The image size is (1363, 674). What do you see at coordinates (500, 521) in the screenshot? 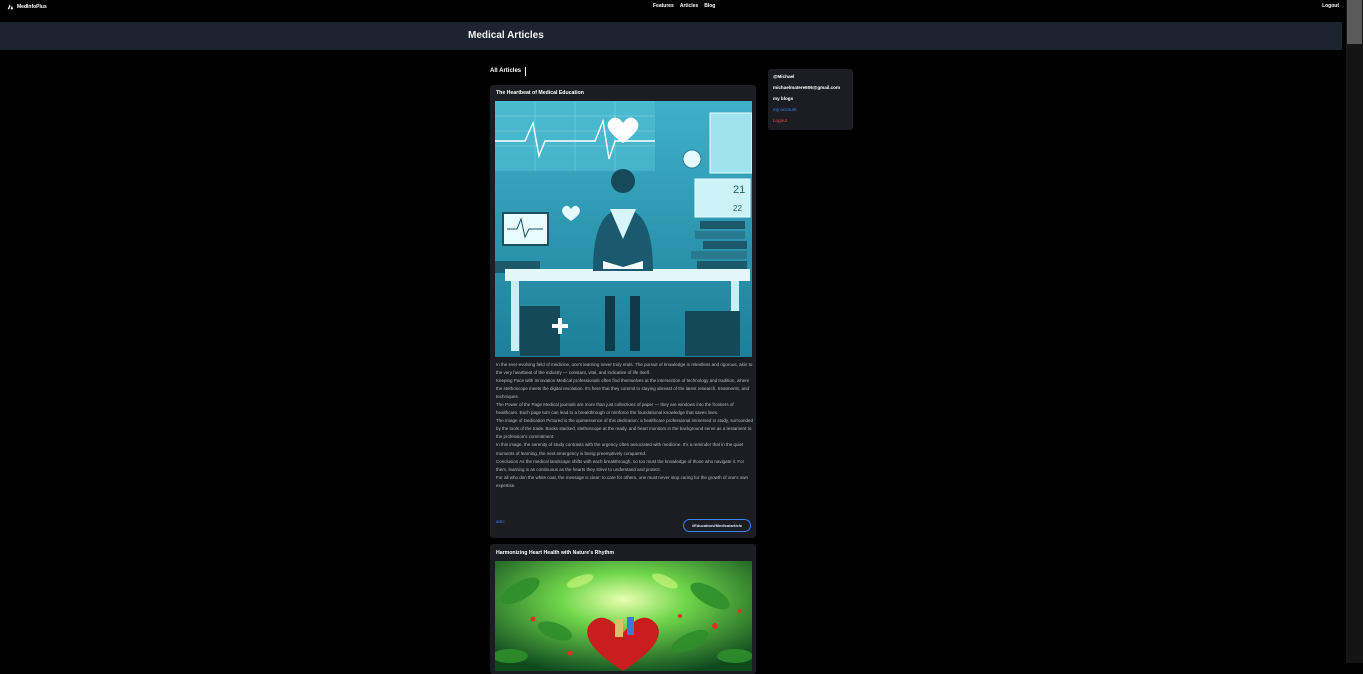
I see `article-author-link: amc` at bounding box center [500, 521].